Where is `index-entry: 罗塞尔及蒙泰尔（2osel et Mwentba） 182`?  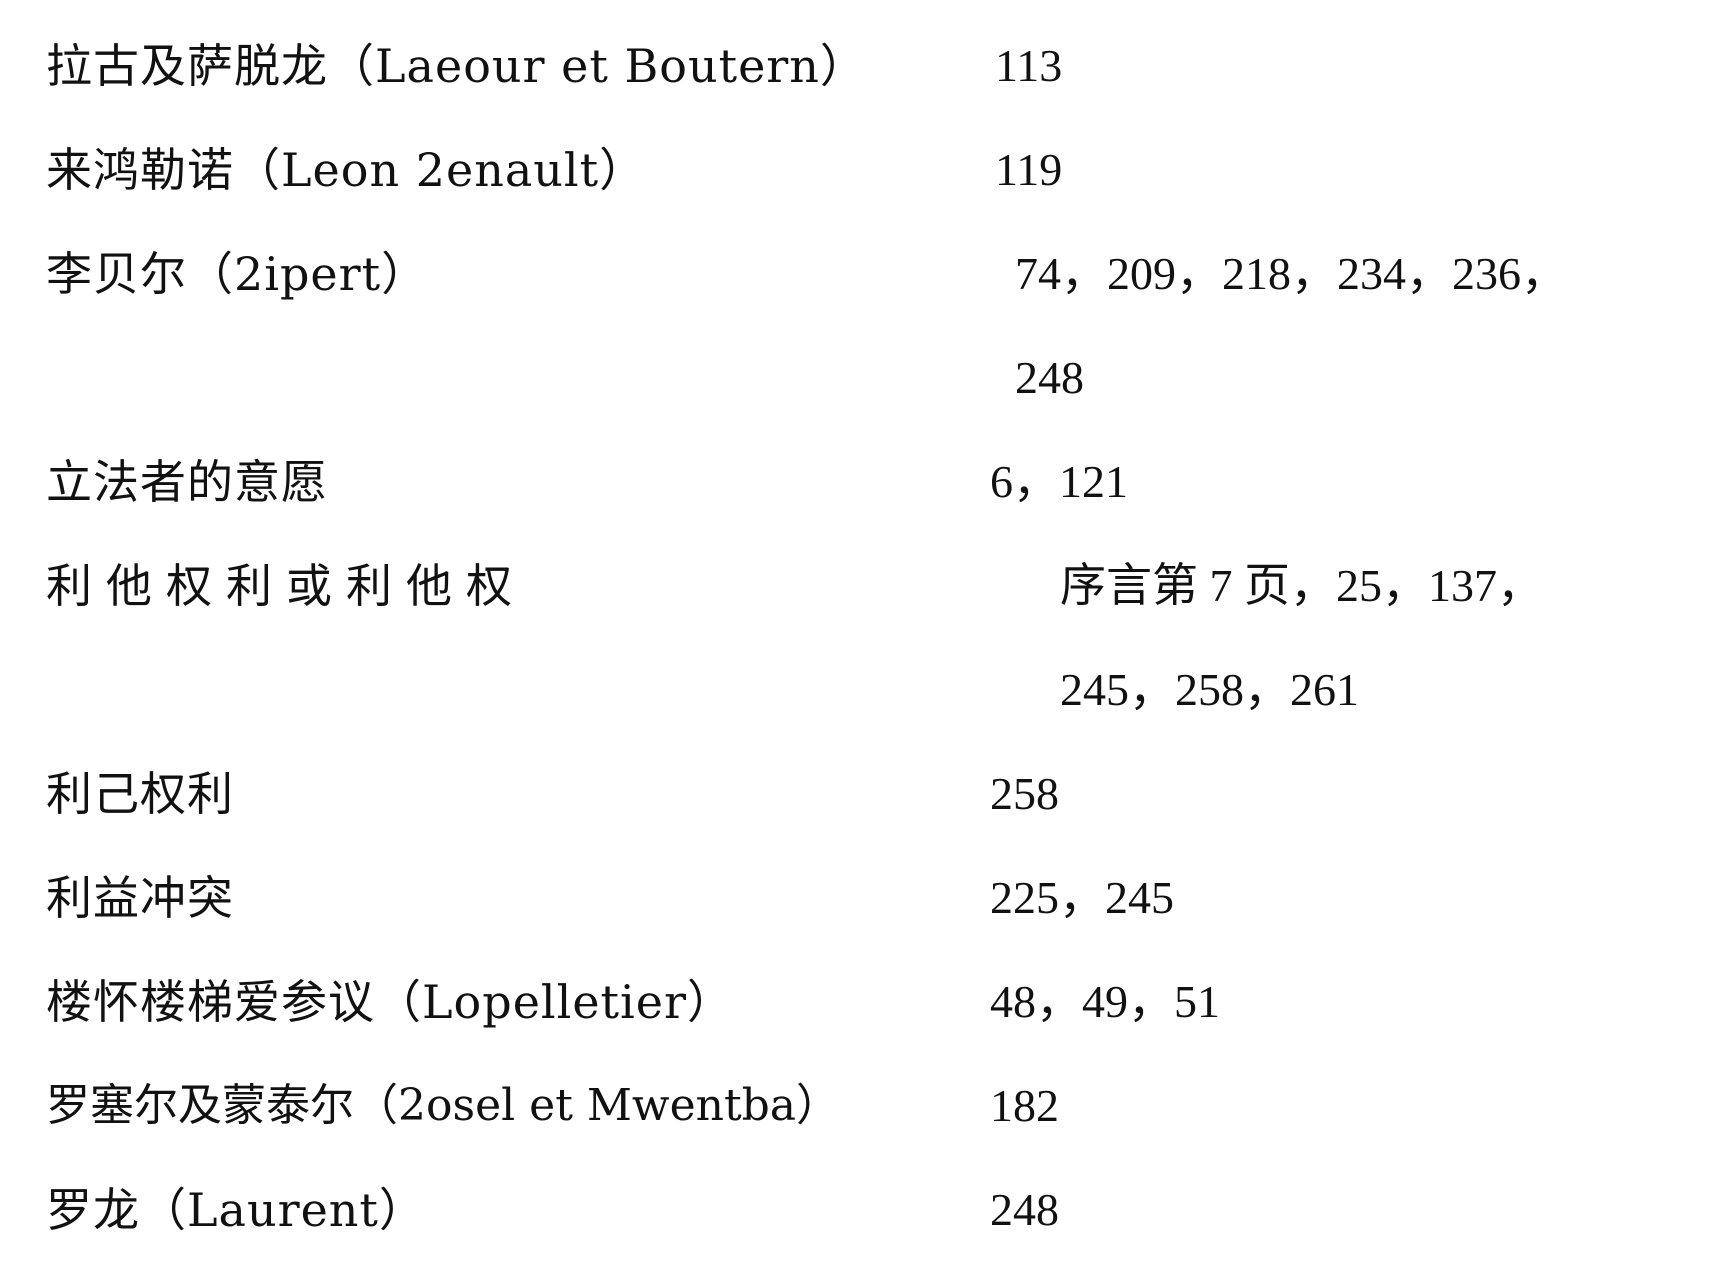 index-entry: 罗塞尔及蒙泰尔（2osel et Mwentba） 182 is located at coordinates (868, 1106).